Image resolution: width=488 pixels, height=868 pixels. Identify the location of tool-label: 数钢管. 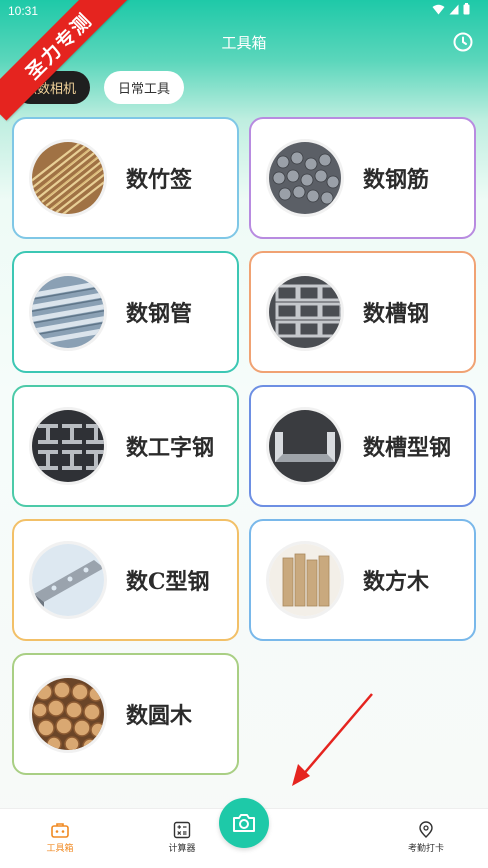
(159, 314).